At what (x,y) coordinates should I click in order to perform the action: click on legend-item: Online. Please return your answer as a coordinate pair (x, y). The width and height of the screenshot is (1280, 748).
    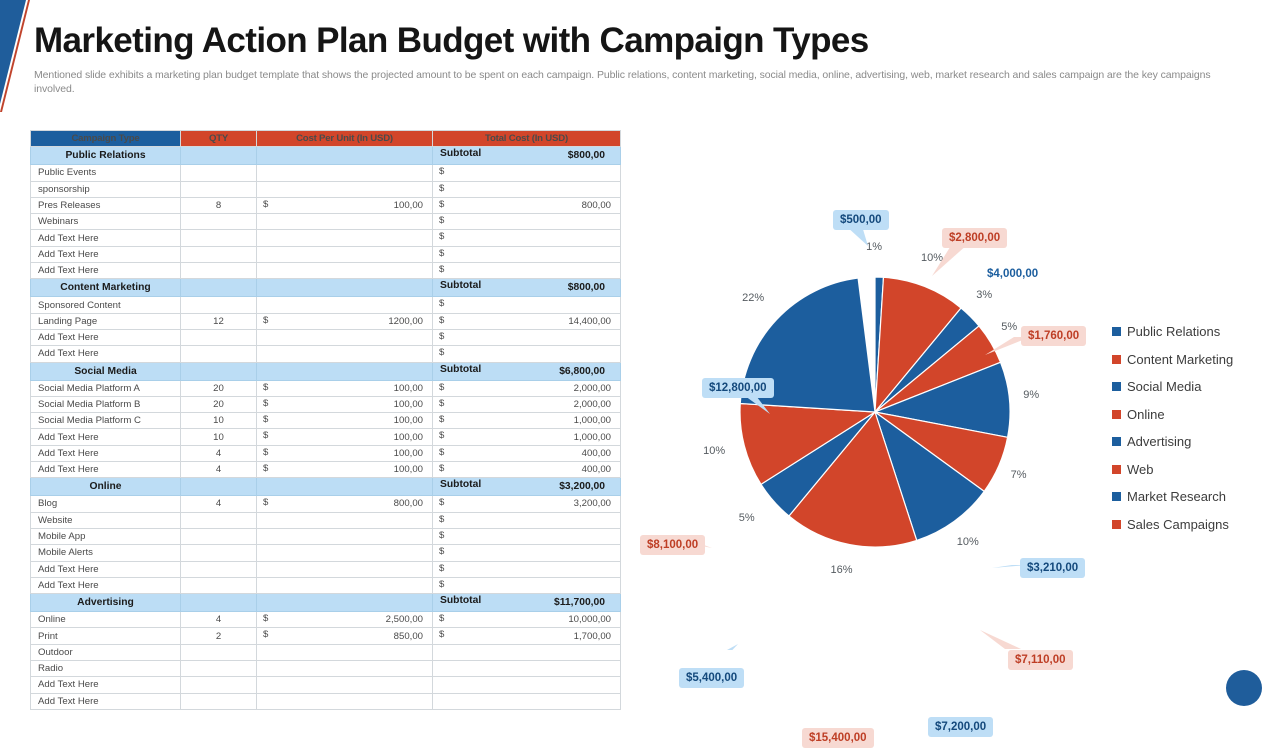
    Looking at the image, I should click on (1172, 415).